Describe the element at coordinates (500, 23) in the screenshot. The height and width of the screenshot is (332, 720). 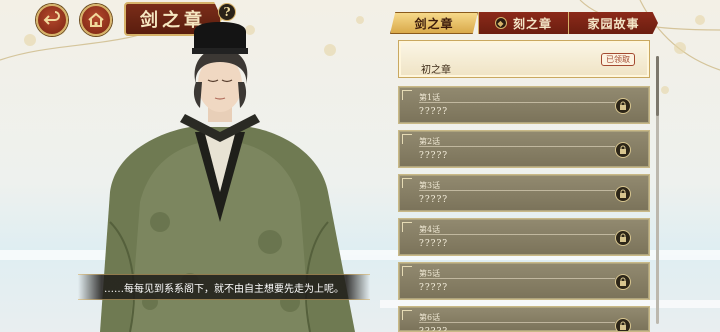
I see `sword-guard-icon: ◆` at that location.